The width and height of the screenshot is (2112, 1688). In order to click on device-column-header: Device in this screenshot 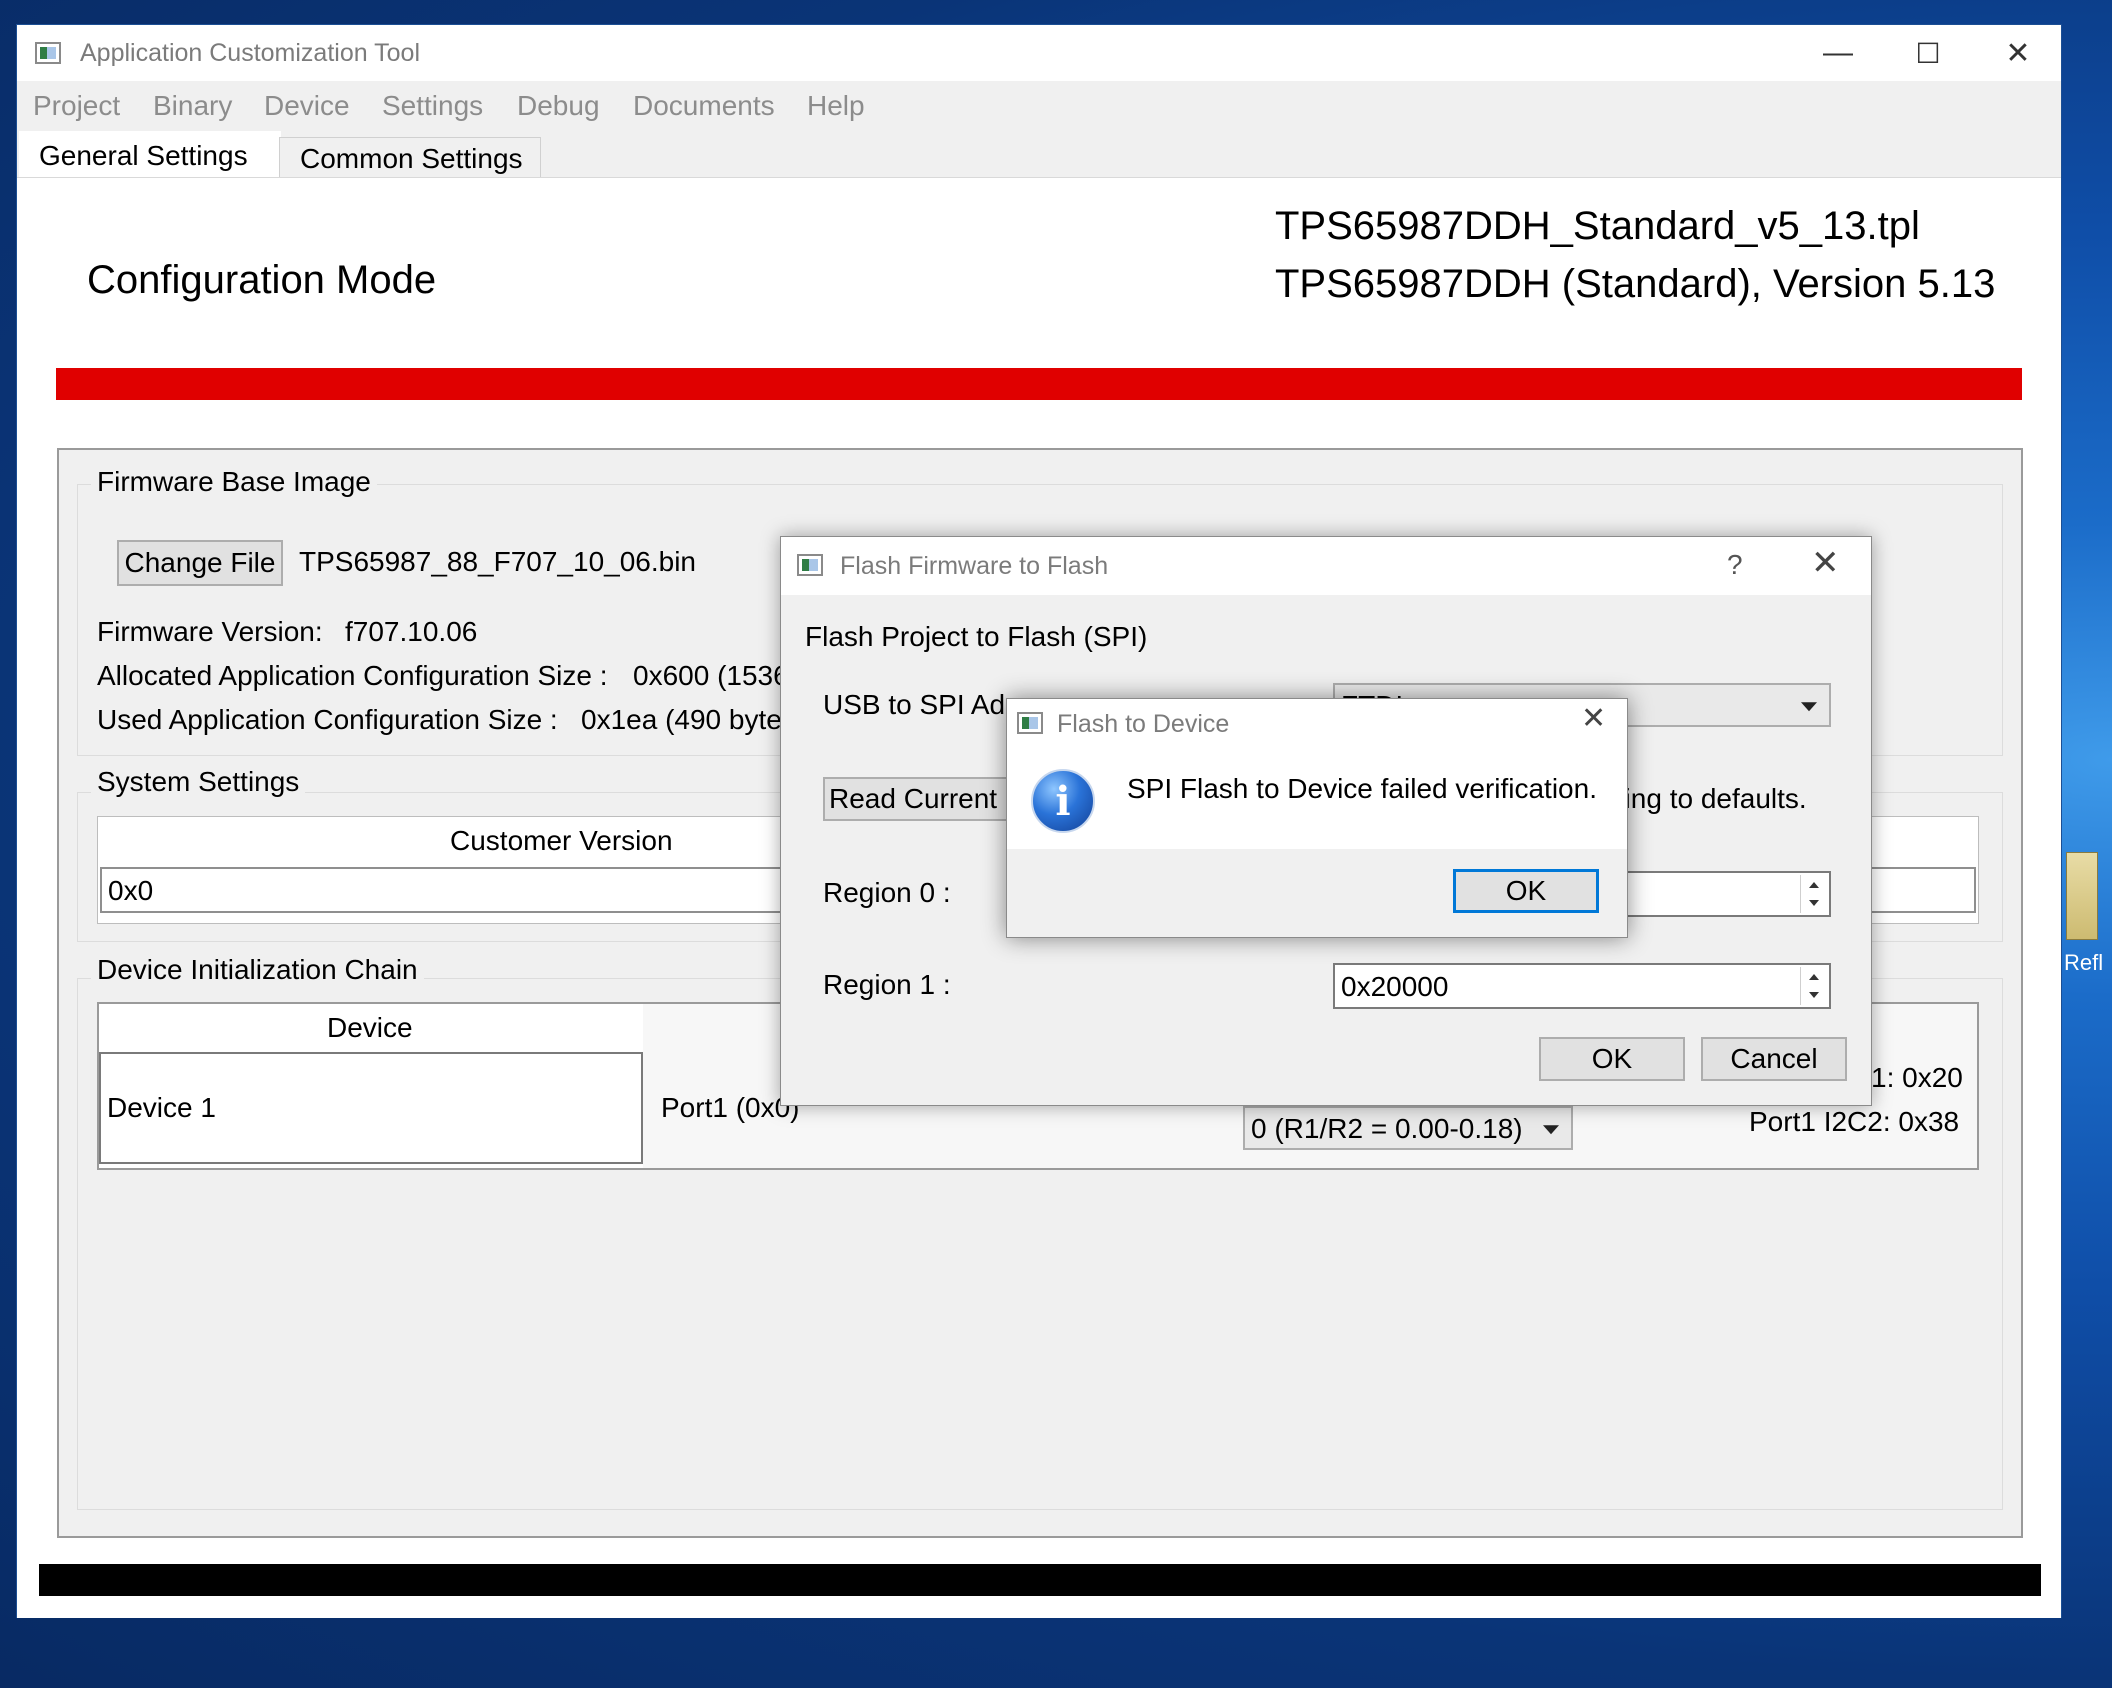, I will do `click(370, 1027)`.